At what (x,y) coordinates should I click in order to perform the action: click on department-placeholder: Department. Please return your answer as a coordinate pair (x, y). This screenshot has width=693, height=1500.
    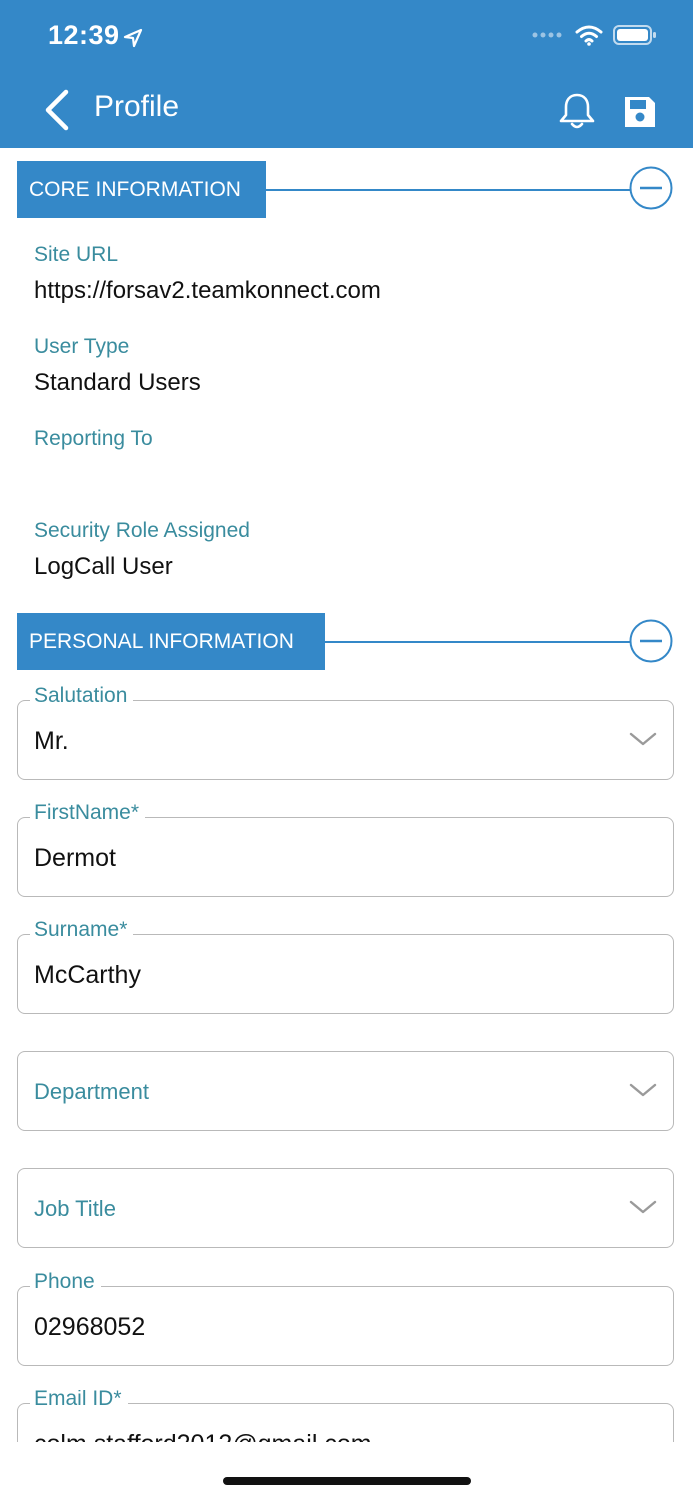
    Looking at the image, I should click on (91, 1091).